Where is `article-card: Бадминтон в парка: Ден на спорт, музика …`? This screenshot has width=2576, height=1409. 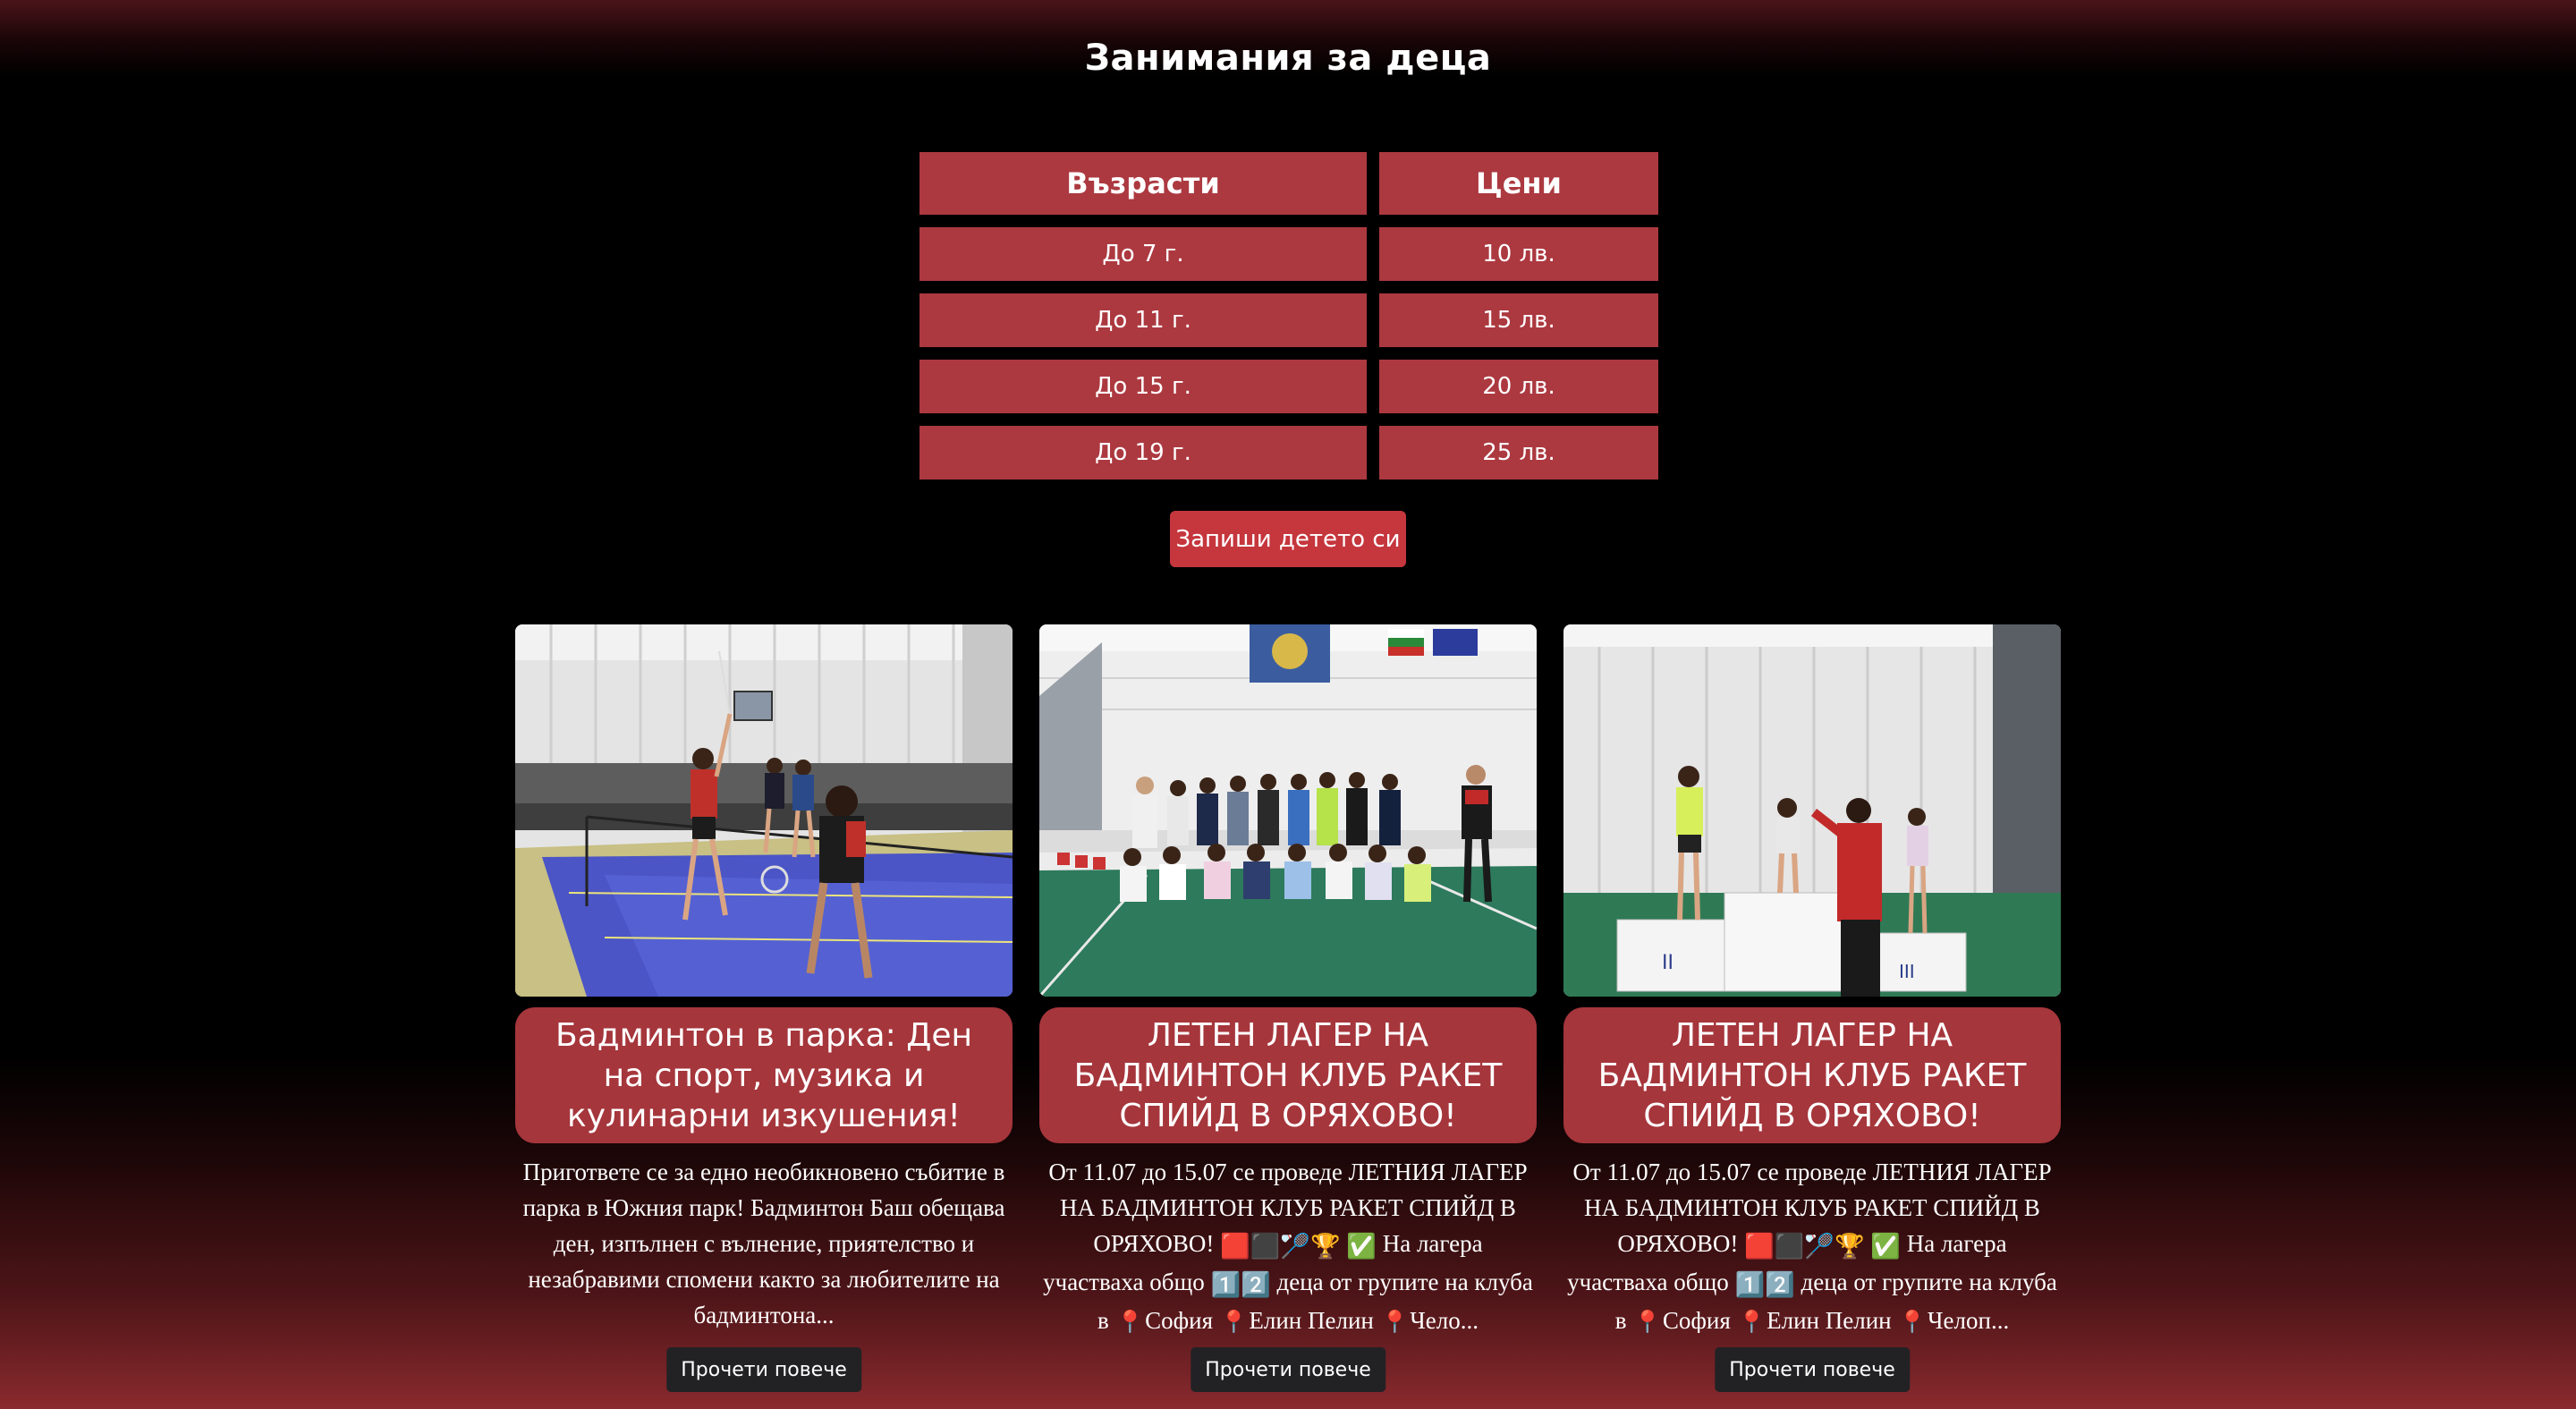
article-card: Бадминтон в парка: Ден на спорт, музика … is located at coordinates (764, 1008).